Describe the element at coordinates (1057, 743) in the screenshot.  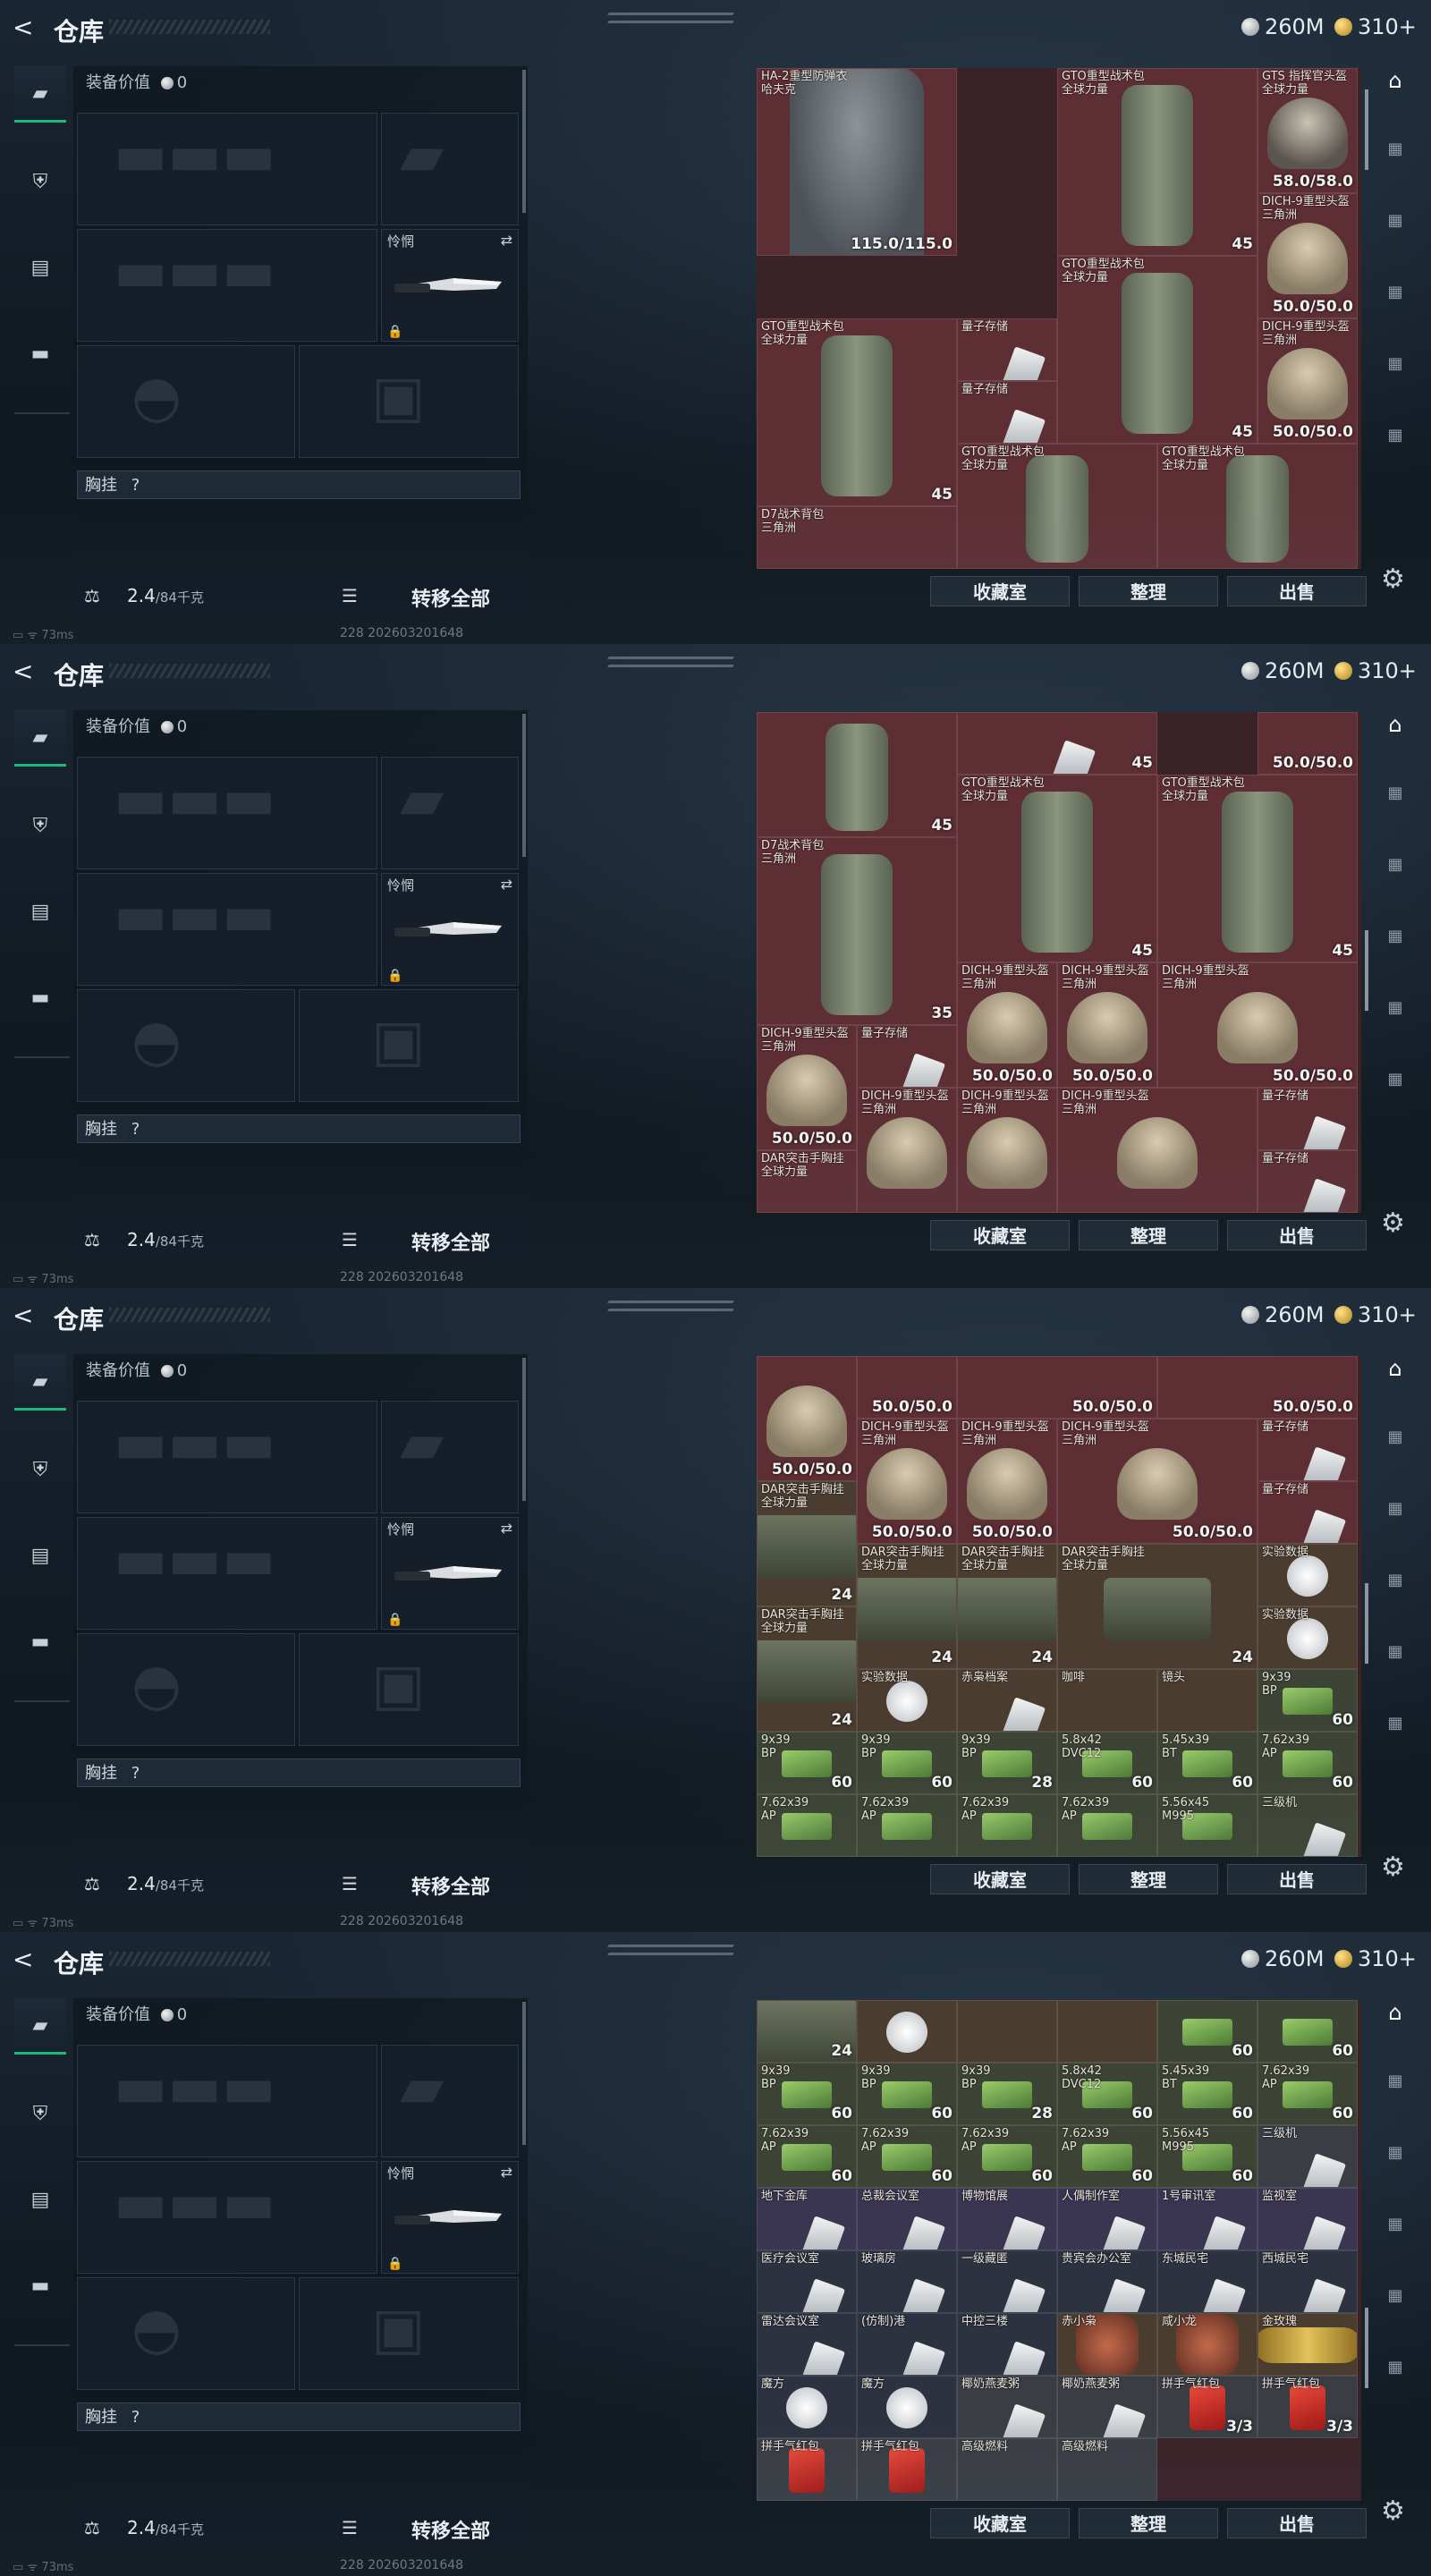
I see `inventory-item: 45` at that location.